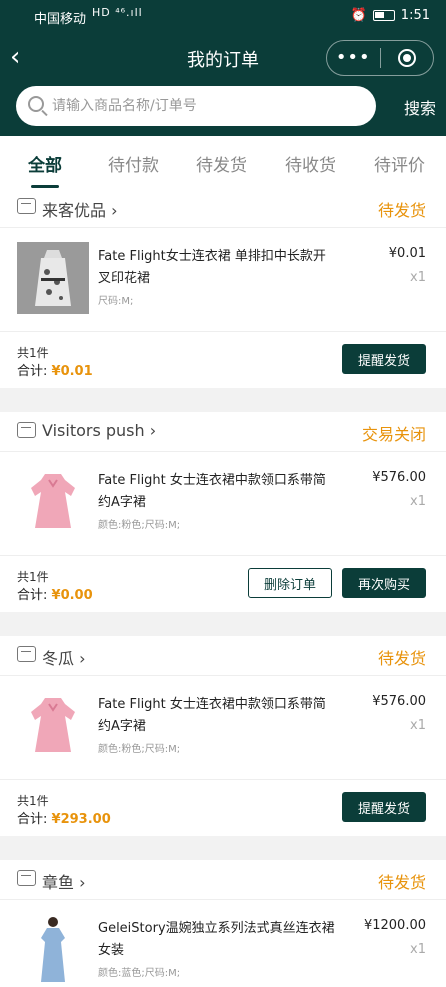  I want to click on nav-bar: ‹ 我的订单 •••, so click(223, 58).